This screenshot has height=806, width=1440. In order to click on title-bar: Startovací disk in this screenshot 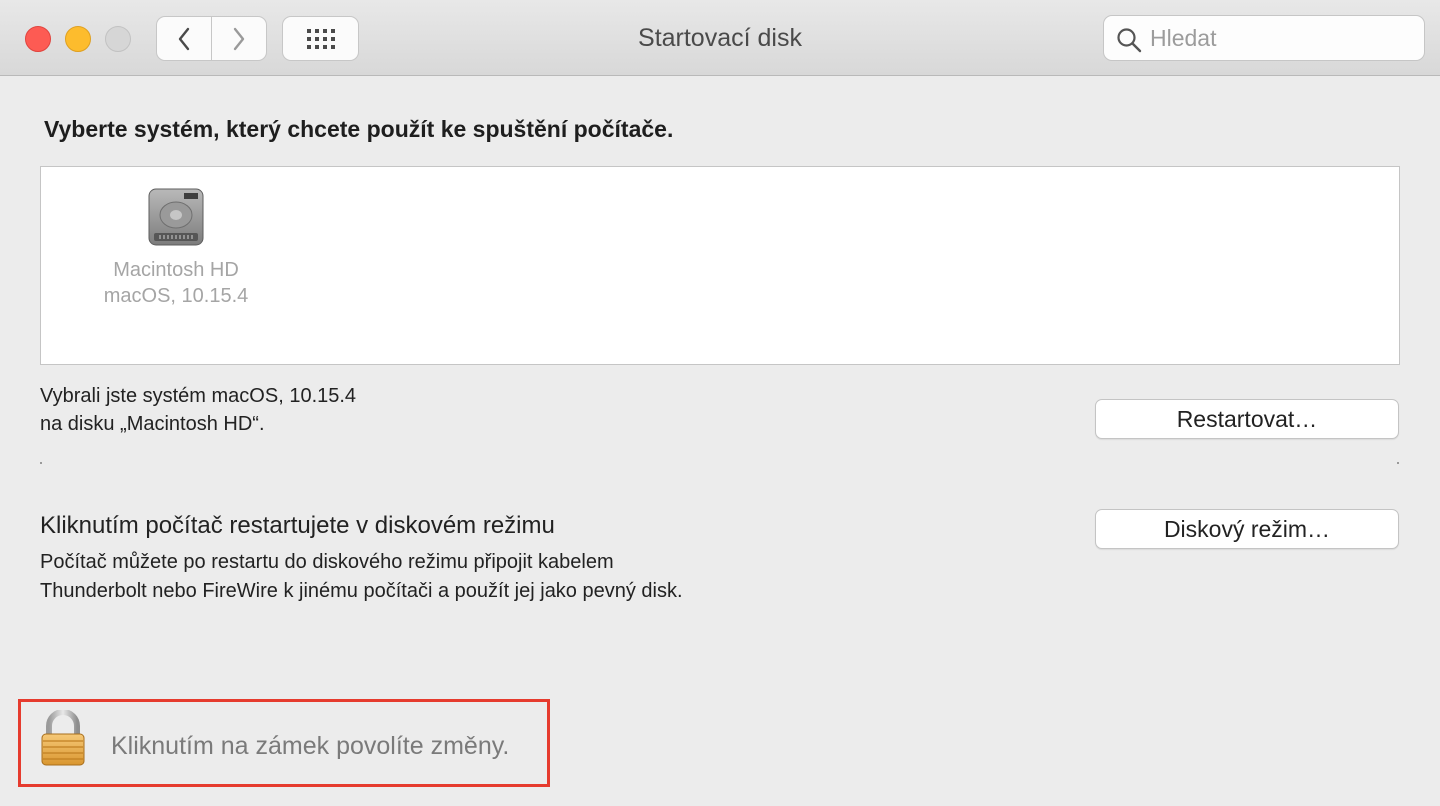, I will do `click(720, 38)`.